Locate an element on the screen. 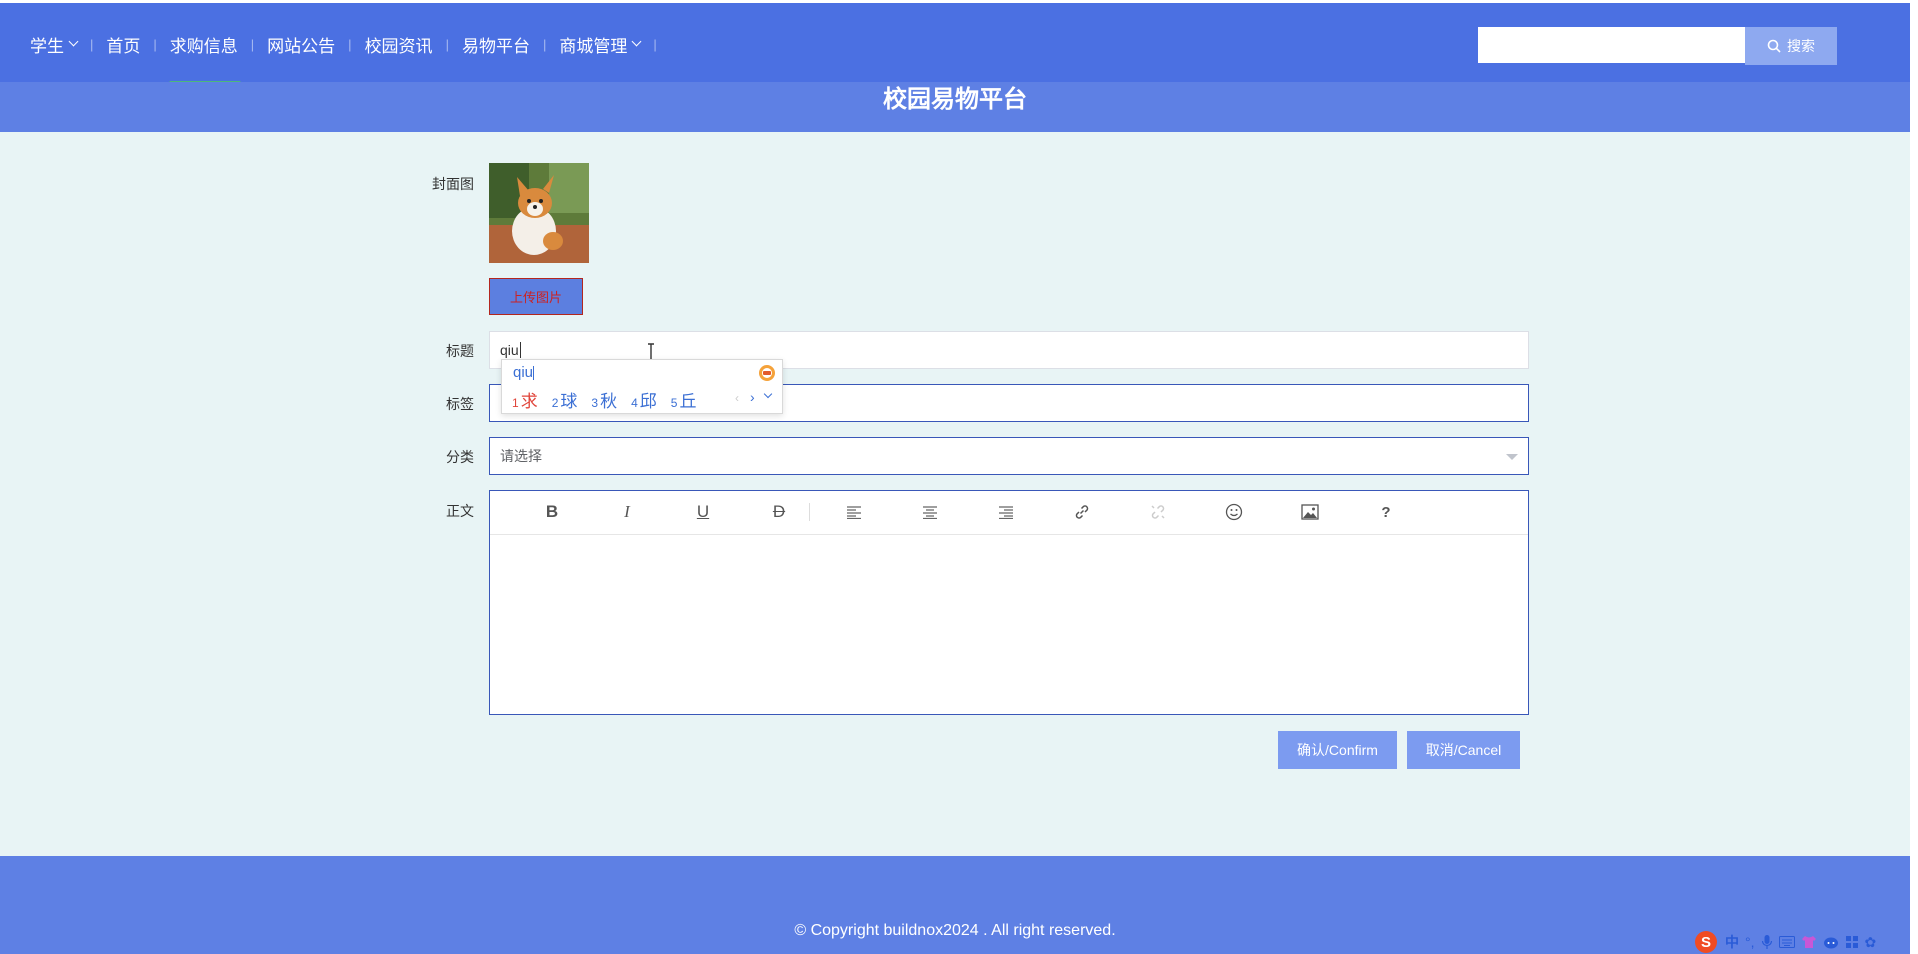 The image size is (1918, 954). ime-candidate: 3秋 is located at coordinates (604, 399).